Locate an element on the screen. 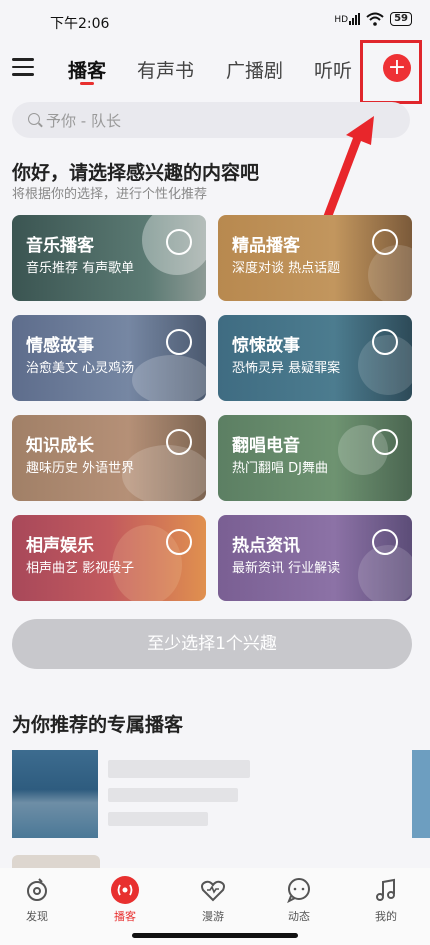 Image resolution: width=430 pixels, height=945 pixels. interest-card-knowledge: 知识成长 趣味历史 外语世界 is located at coordinates (109, 458).